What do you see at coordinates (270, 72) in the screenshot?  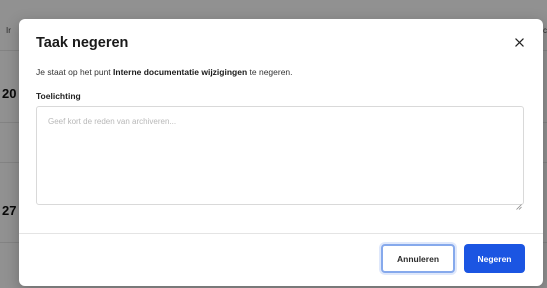 I see `intro-text-after: te negeren.` at bounding box center [270, 72].